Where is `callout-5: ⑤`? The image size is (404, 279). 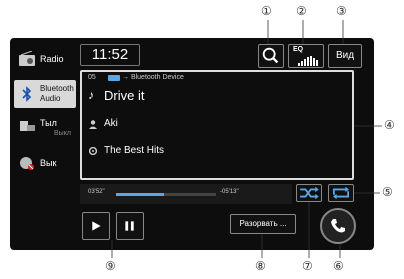 callout-5: ⑤ is located at coordinates (387, 192).